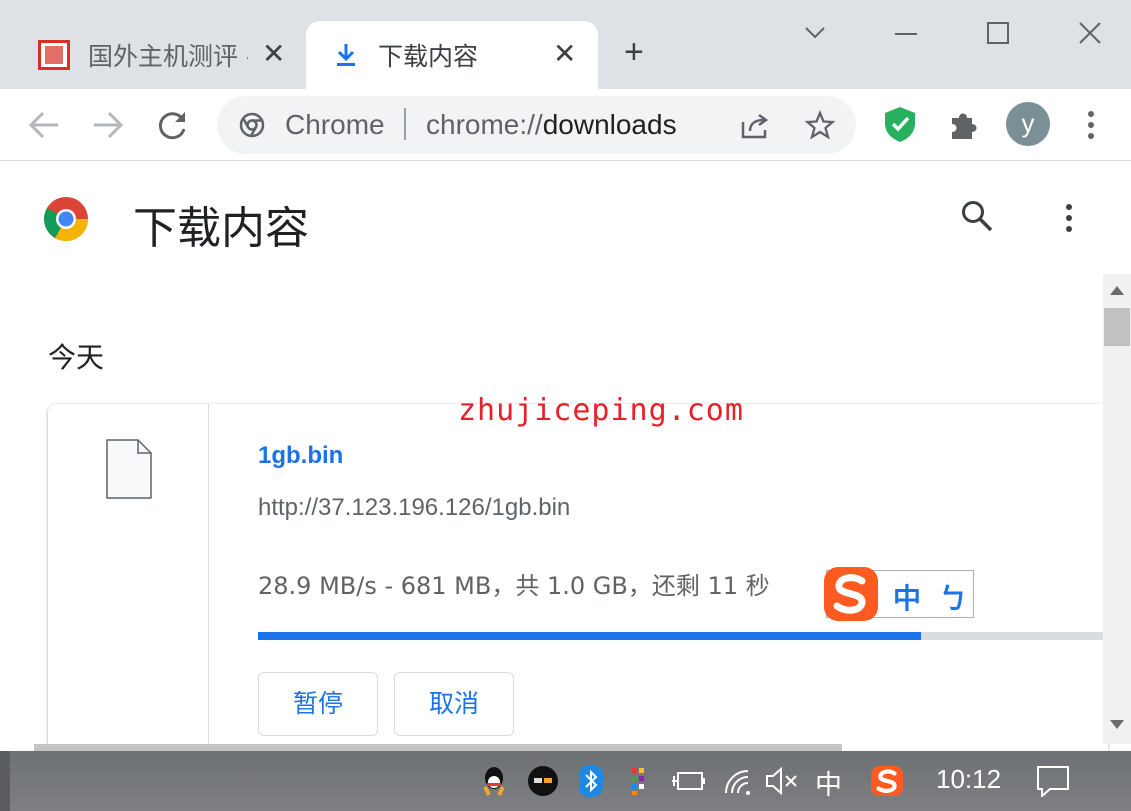  Describe the element at coordinates (252, 125) in the screenshot. I see `chrome-icon` at that location.